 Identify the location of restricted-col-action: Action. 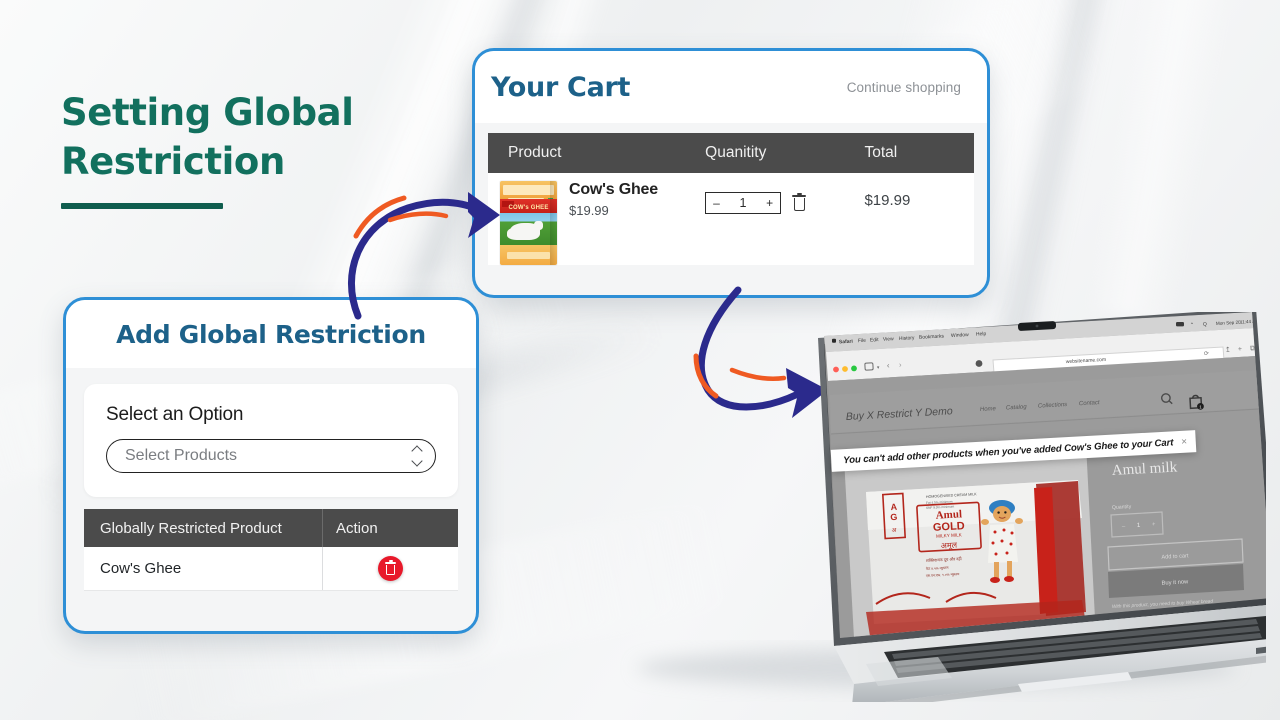
(390, 528).